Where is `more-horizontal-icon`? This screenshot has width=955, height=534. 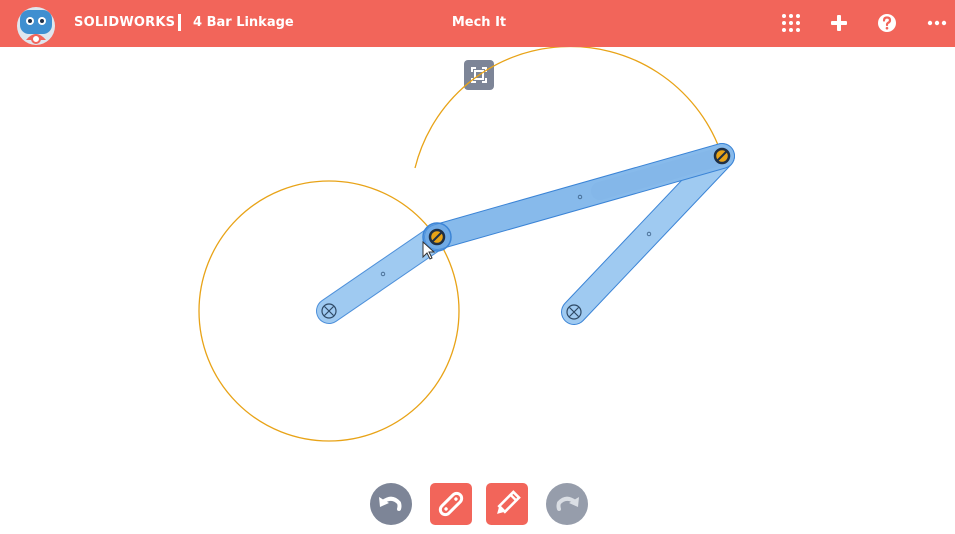
more-horizontal-icon is located at coordinates (937, 23).